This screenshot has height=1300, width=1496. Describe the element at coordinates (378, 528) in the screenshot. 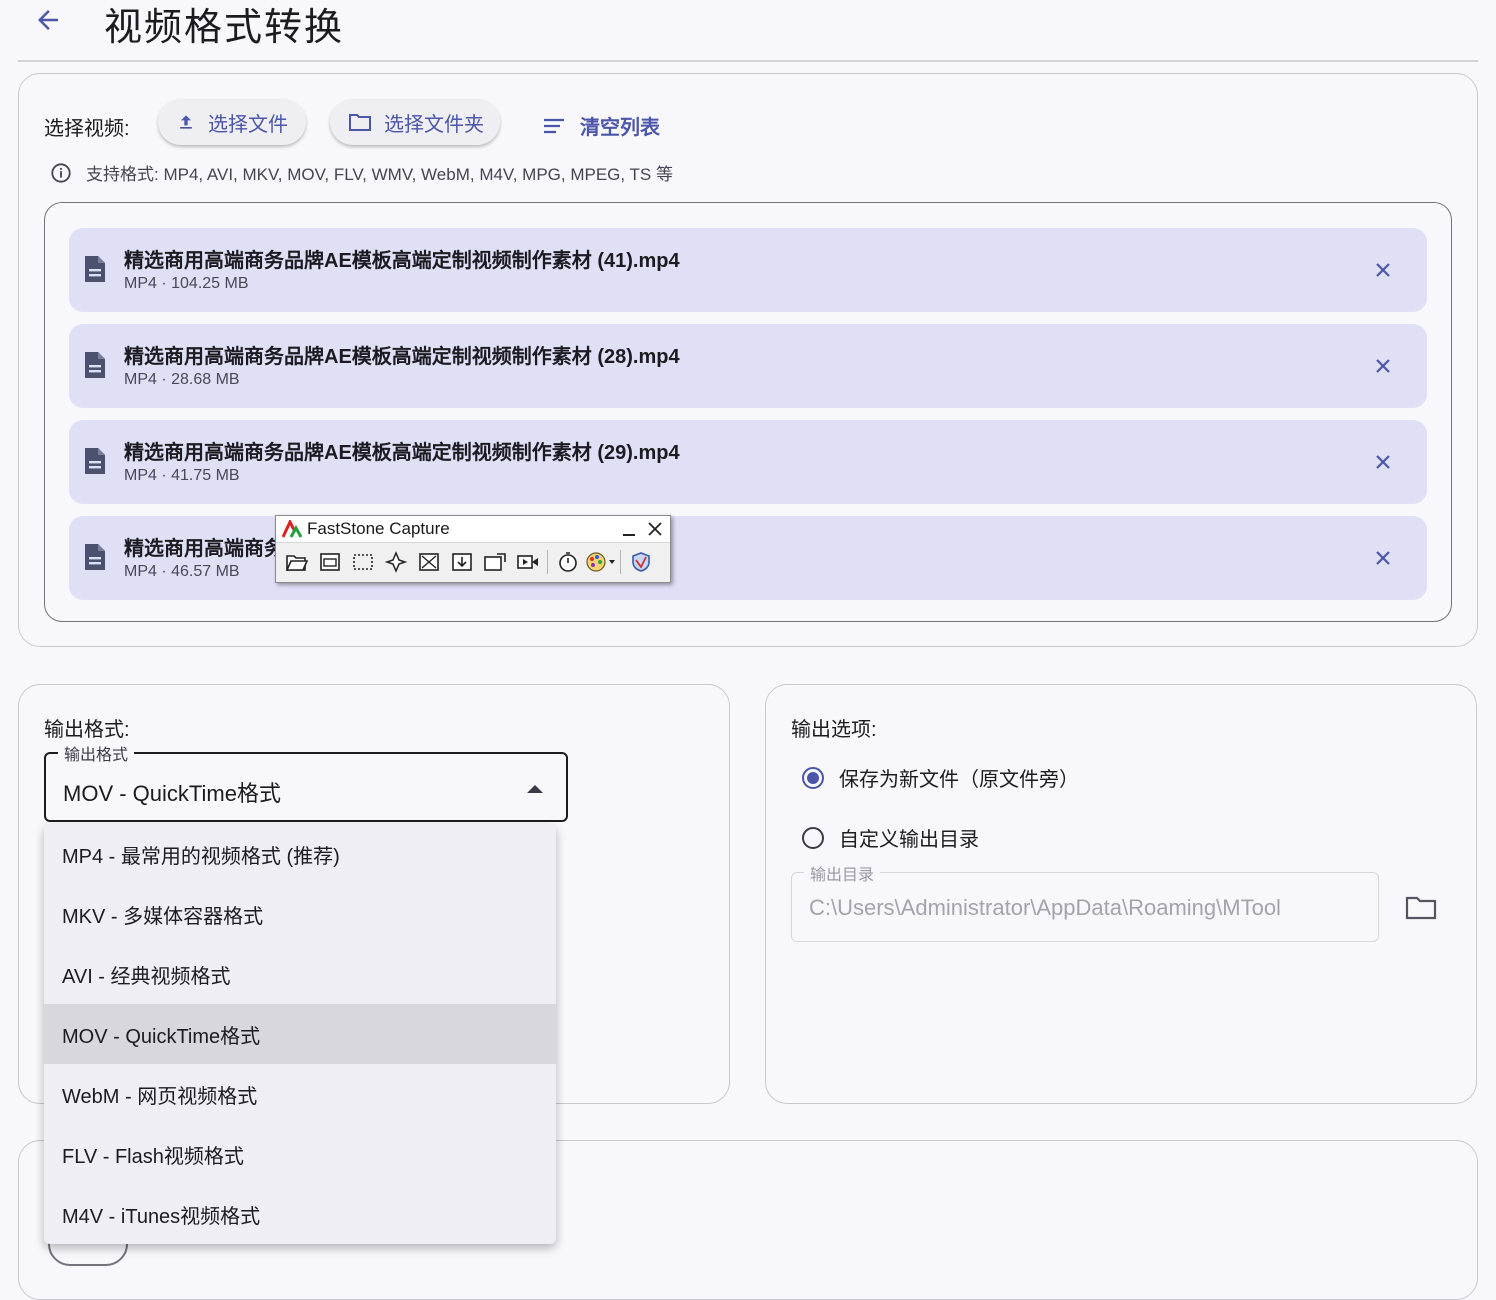

I see `faststone-title: FastStone Capture` at that location.